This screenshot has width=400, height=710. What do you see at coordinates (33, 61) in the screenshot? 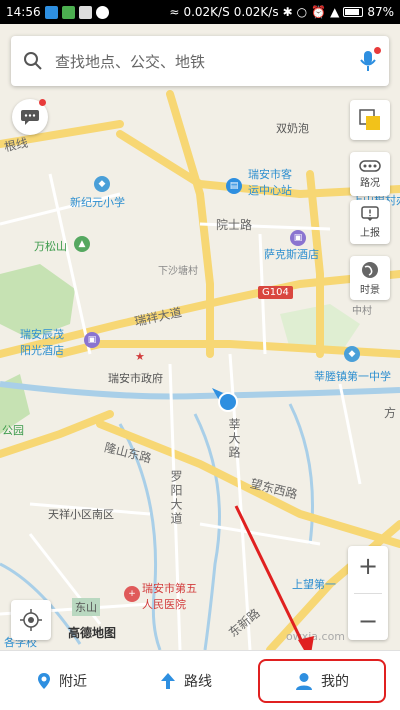
I see `search-icon` at bounding box center [33, 61].